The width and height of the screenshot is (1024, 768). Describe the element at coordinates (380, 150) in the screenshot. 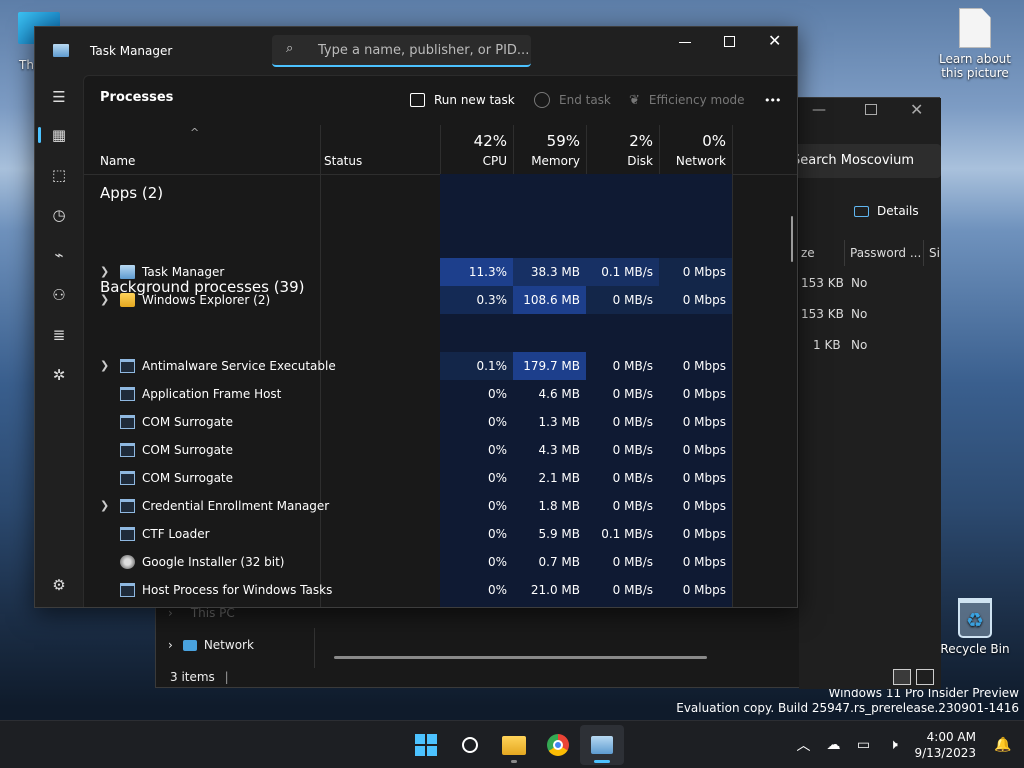

I see `column-status: Status` at that location.